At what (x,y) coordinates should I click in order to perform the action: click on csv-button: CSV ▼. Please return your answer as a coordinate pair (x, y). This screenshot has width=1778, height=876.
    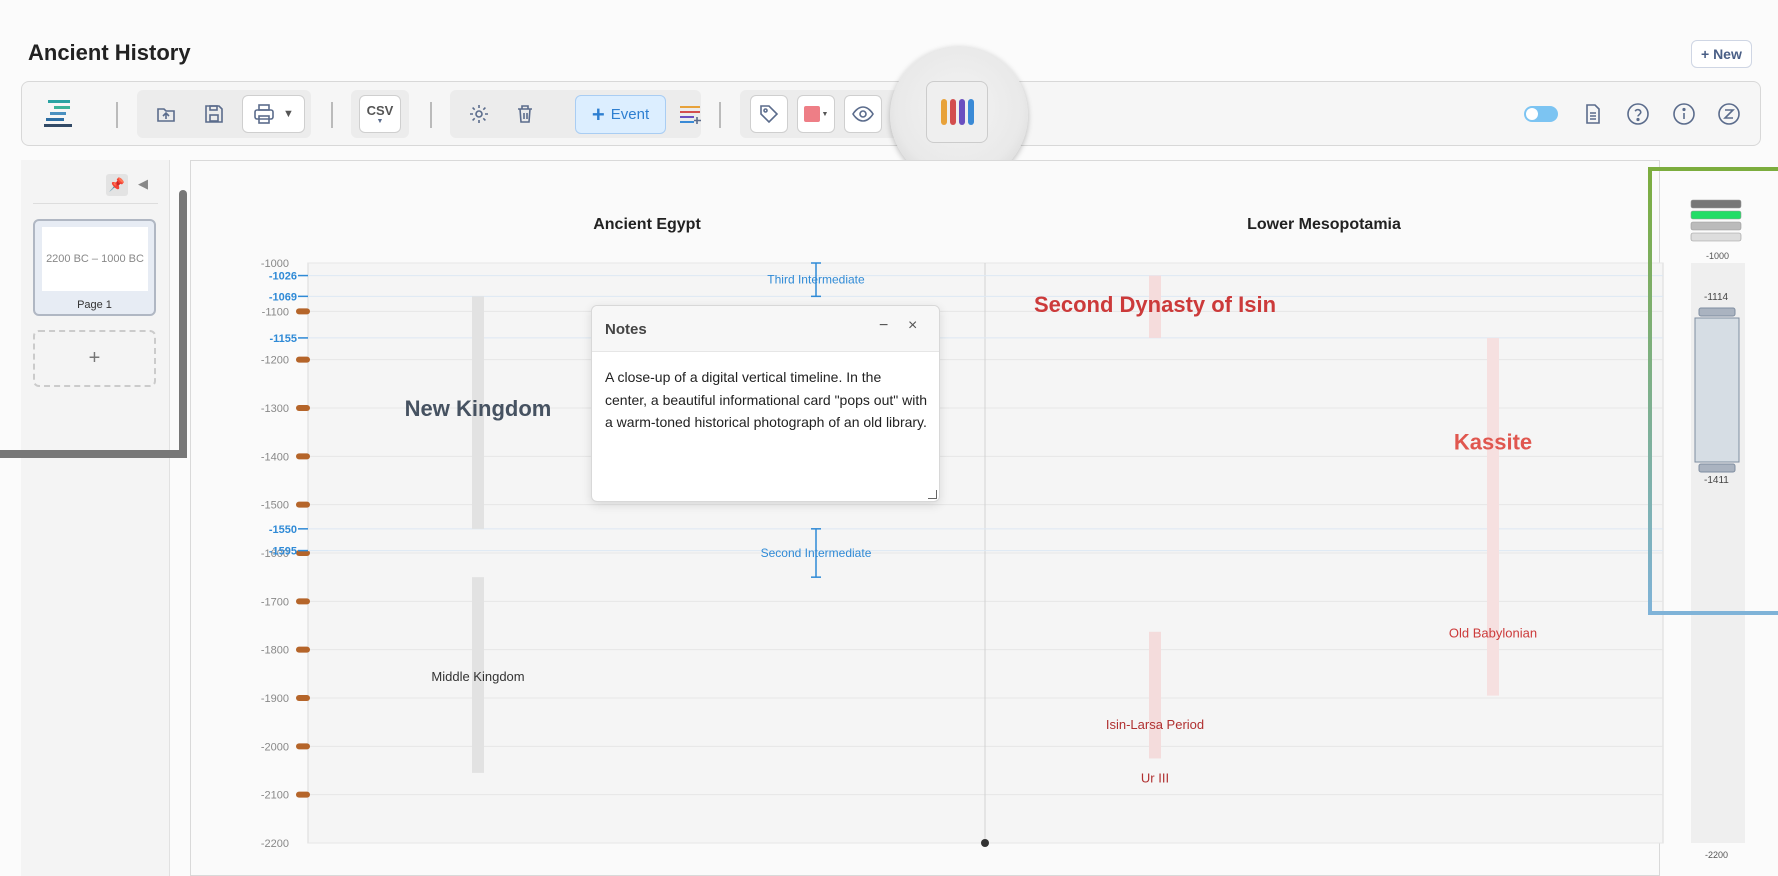
    Looking at the image, I should click on (380, 114).